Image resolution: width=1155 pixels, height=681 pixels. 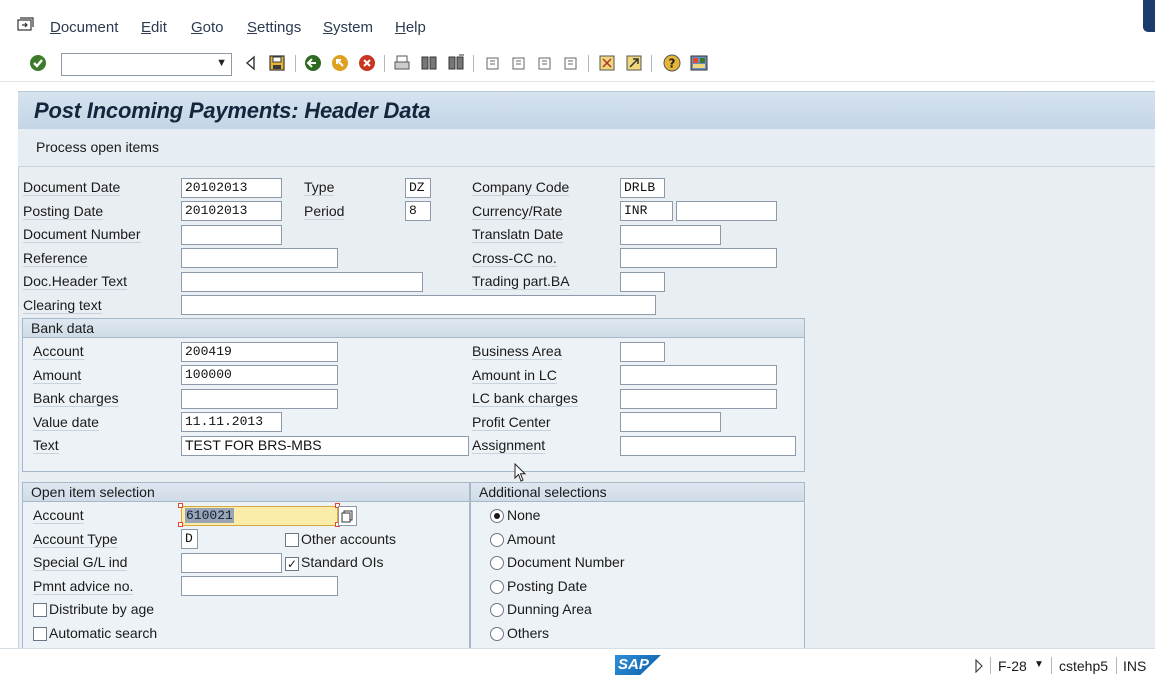 I want to click on business-area-field, so click(x=642, y=352).